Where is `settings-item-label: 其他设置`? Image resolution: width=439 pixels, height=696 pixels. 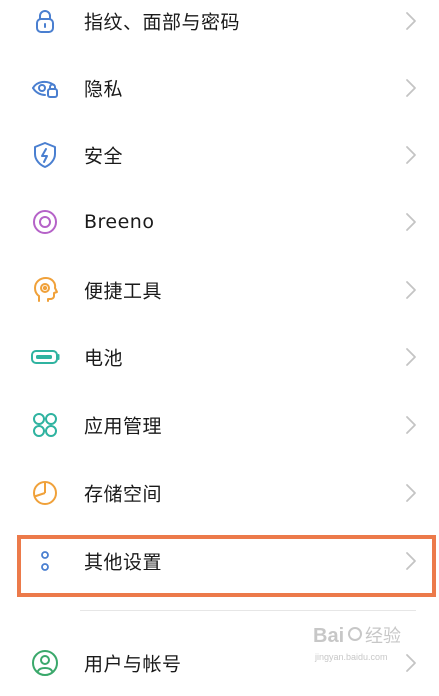
settings-item-label: 其他设置 is located at coordinates (123, 562).